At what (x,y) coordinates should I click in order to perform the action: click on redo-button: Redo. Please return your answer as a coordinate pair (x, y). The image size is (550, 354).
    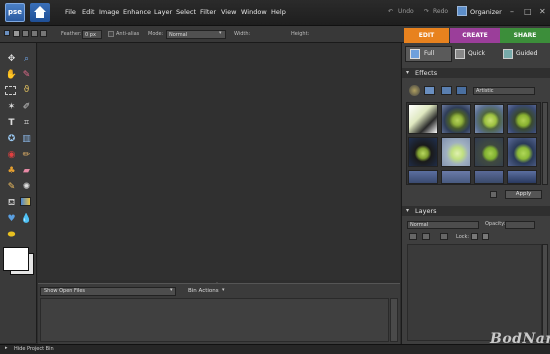
    Looking at the image, I should click on (440, 11).